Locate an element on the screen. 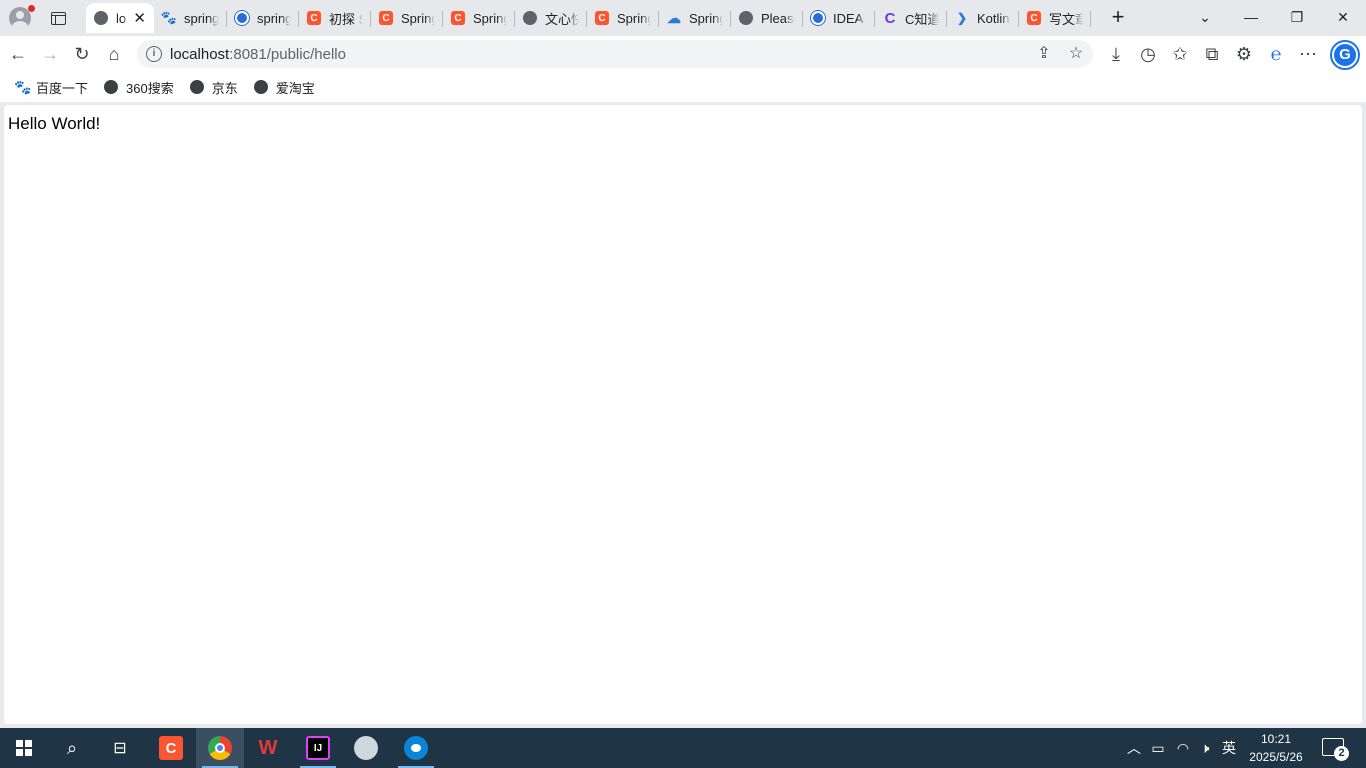 Image resolution: width=1366 pixels, height=768 pixels. reload-button: ↻ is located at coordinates (82, 54).